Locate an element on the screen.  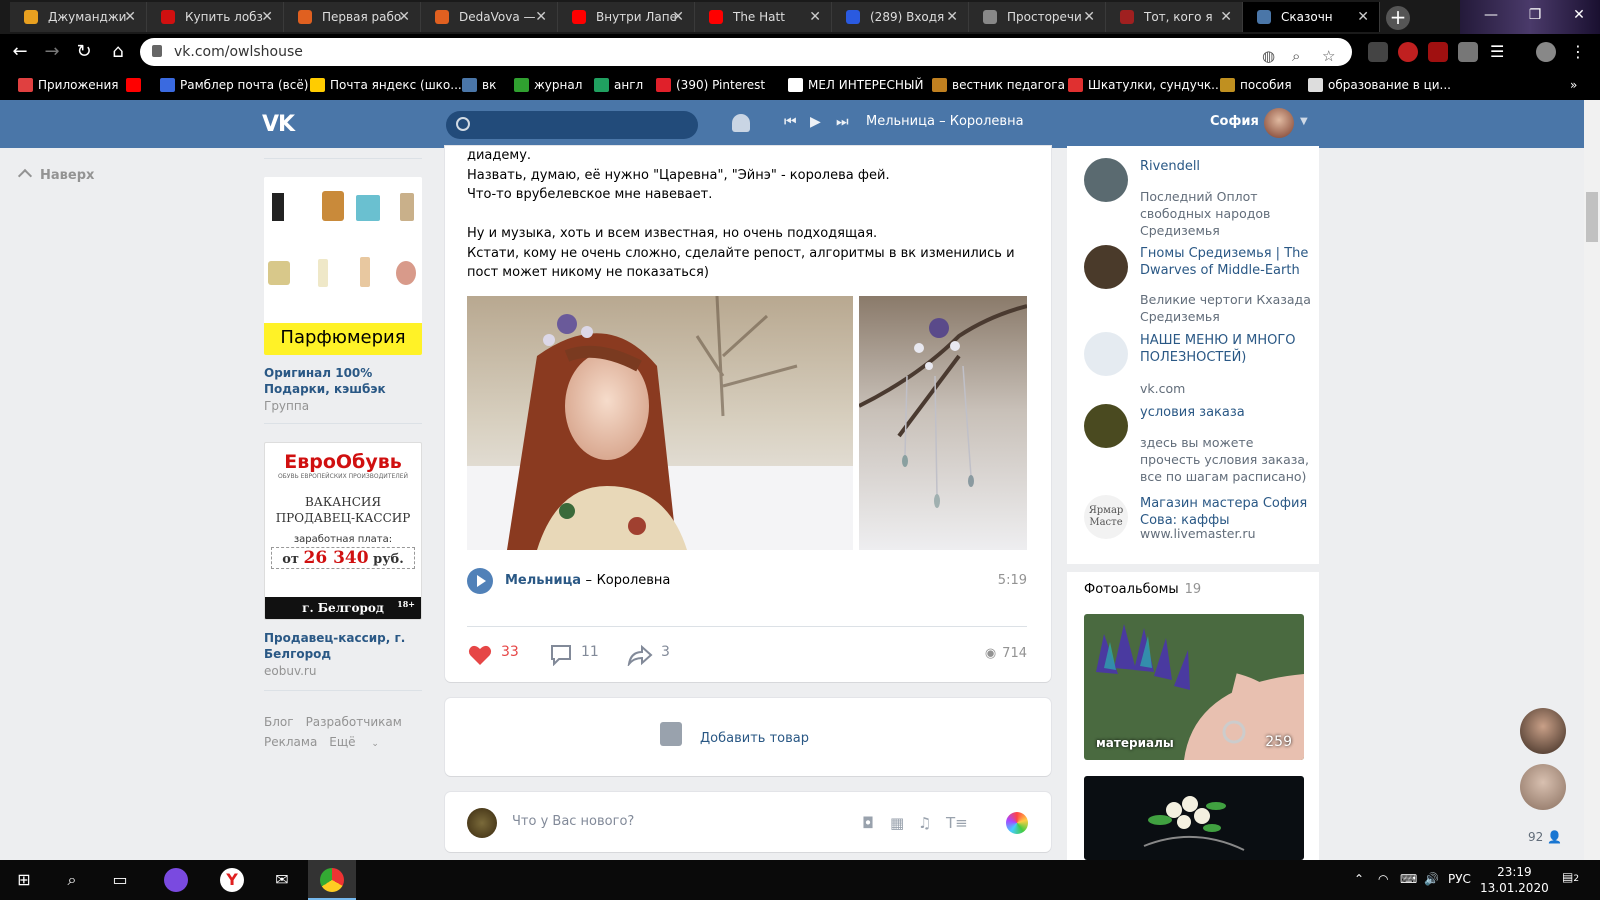
chrome-icon is located at coordinates (332, 880).